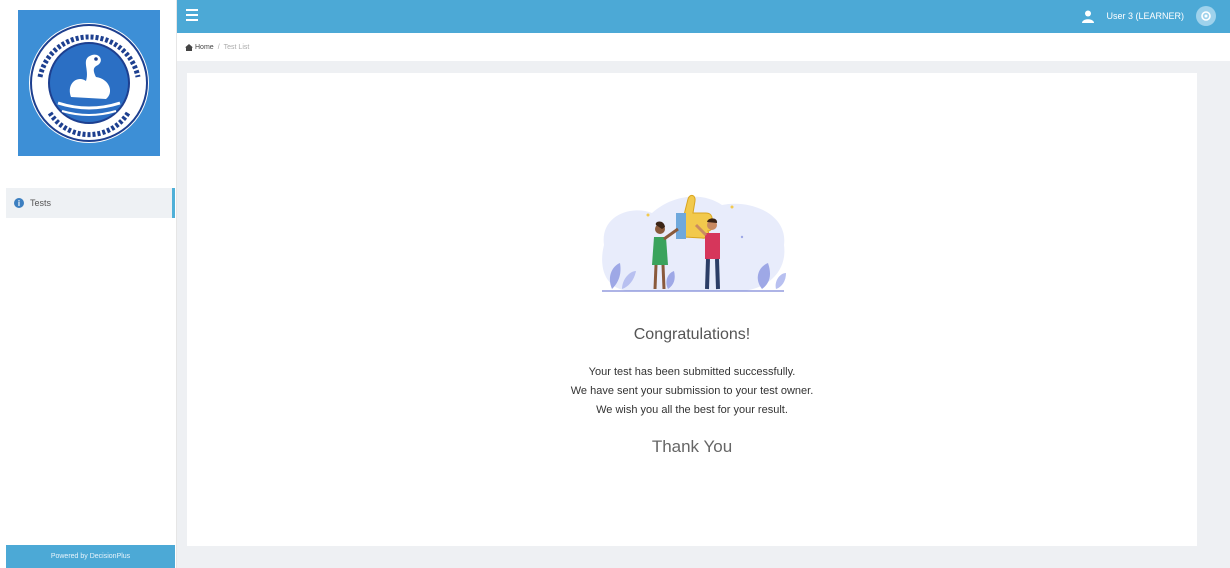  What do you see at coordinates (19, 203) in the screenshot?
I see `info-circle-icon: i` at bounding box center [19, 203].